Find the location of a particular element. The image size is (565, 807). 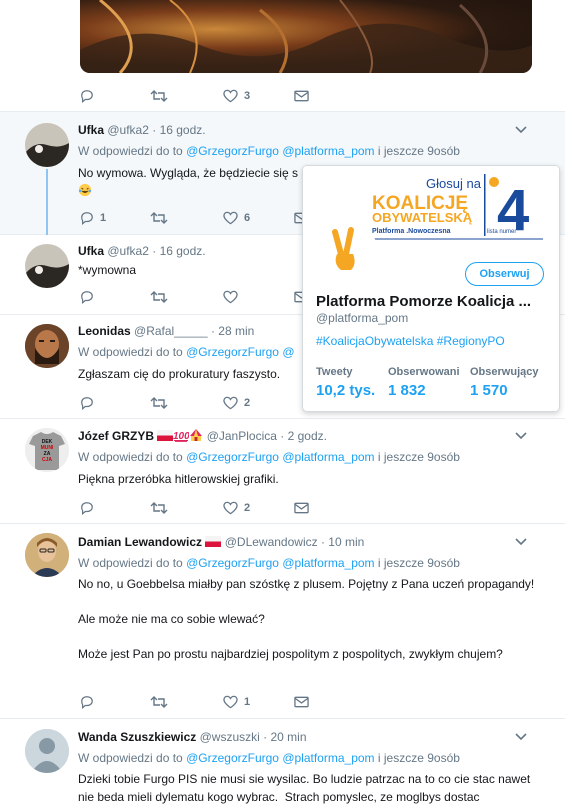

timestamp: · 28 min is located at coordinates (232, 331).